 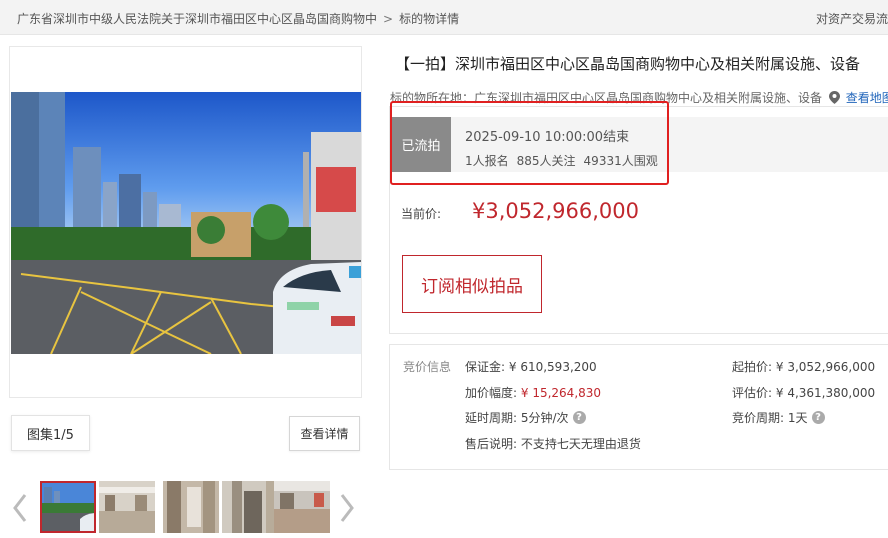 What do you see at coordinates (552, 366) in the screenshot?
I see `deposit-value: ¥ 610,593,200` at bounding box center [552, 366].